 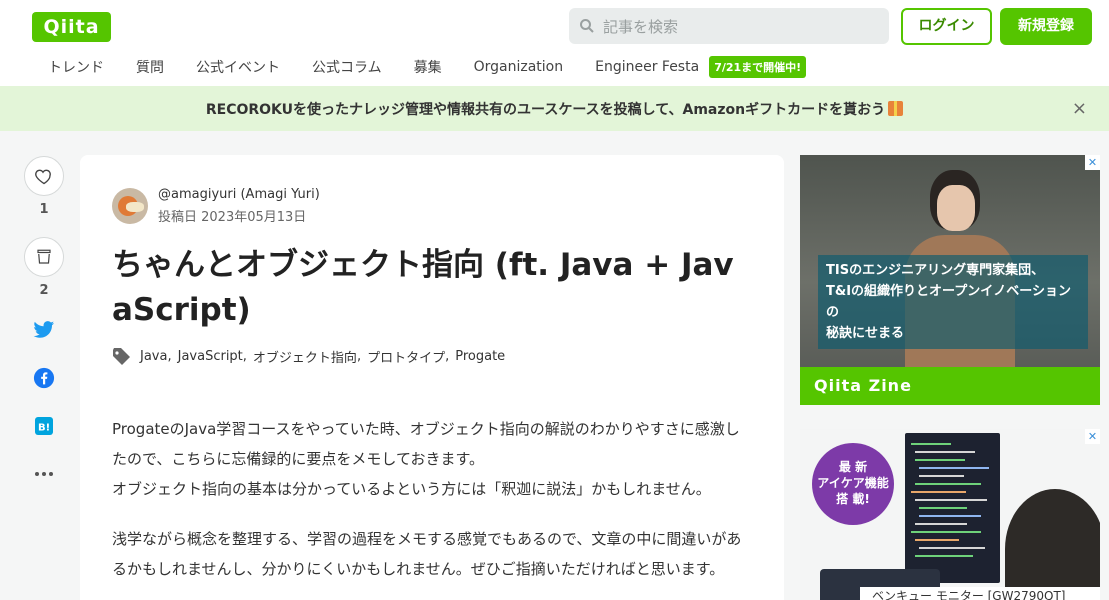 I want to click on ad-monitor: 最 新 アイケア機能 搭 載! ベンキュー モニター [GW2790QT] ✕, so click(x=950, y=514).